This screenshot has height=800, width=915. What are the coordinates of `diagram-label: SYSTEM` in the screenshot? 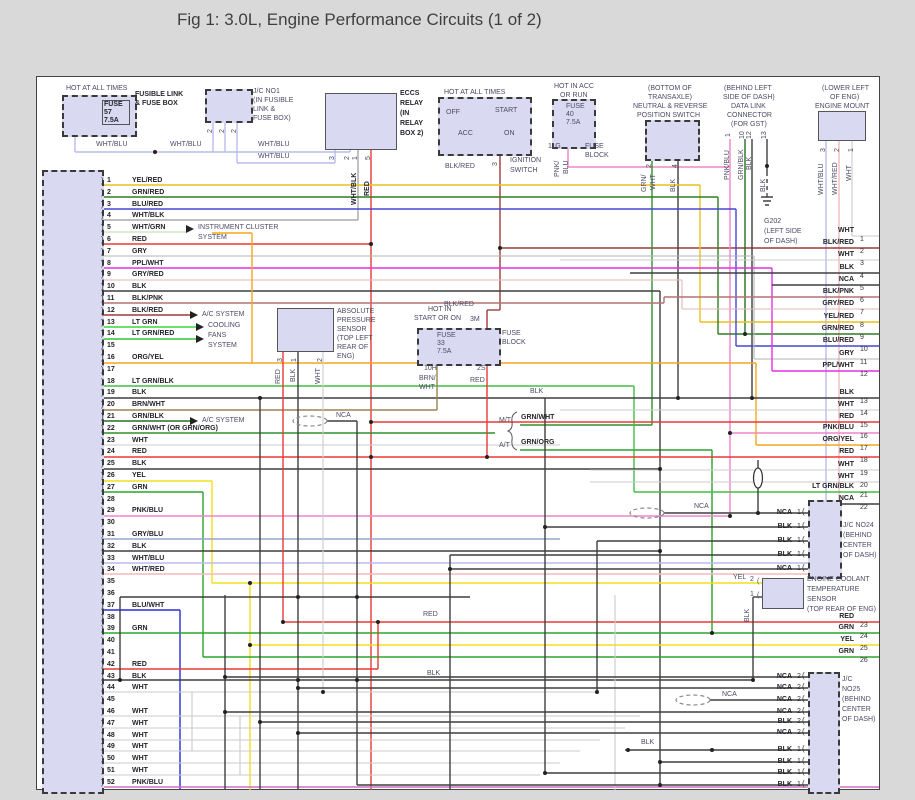 It's located at (212, 237).